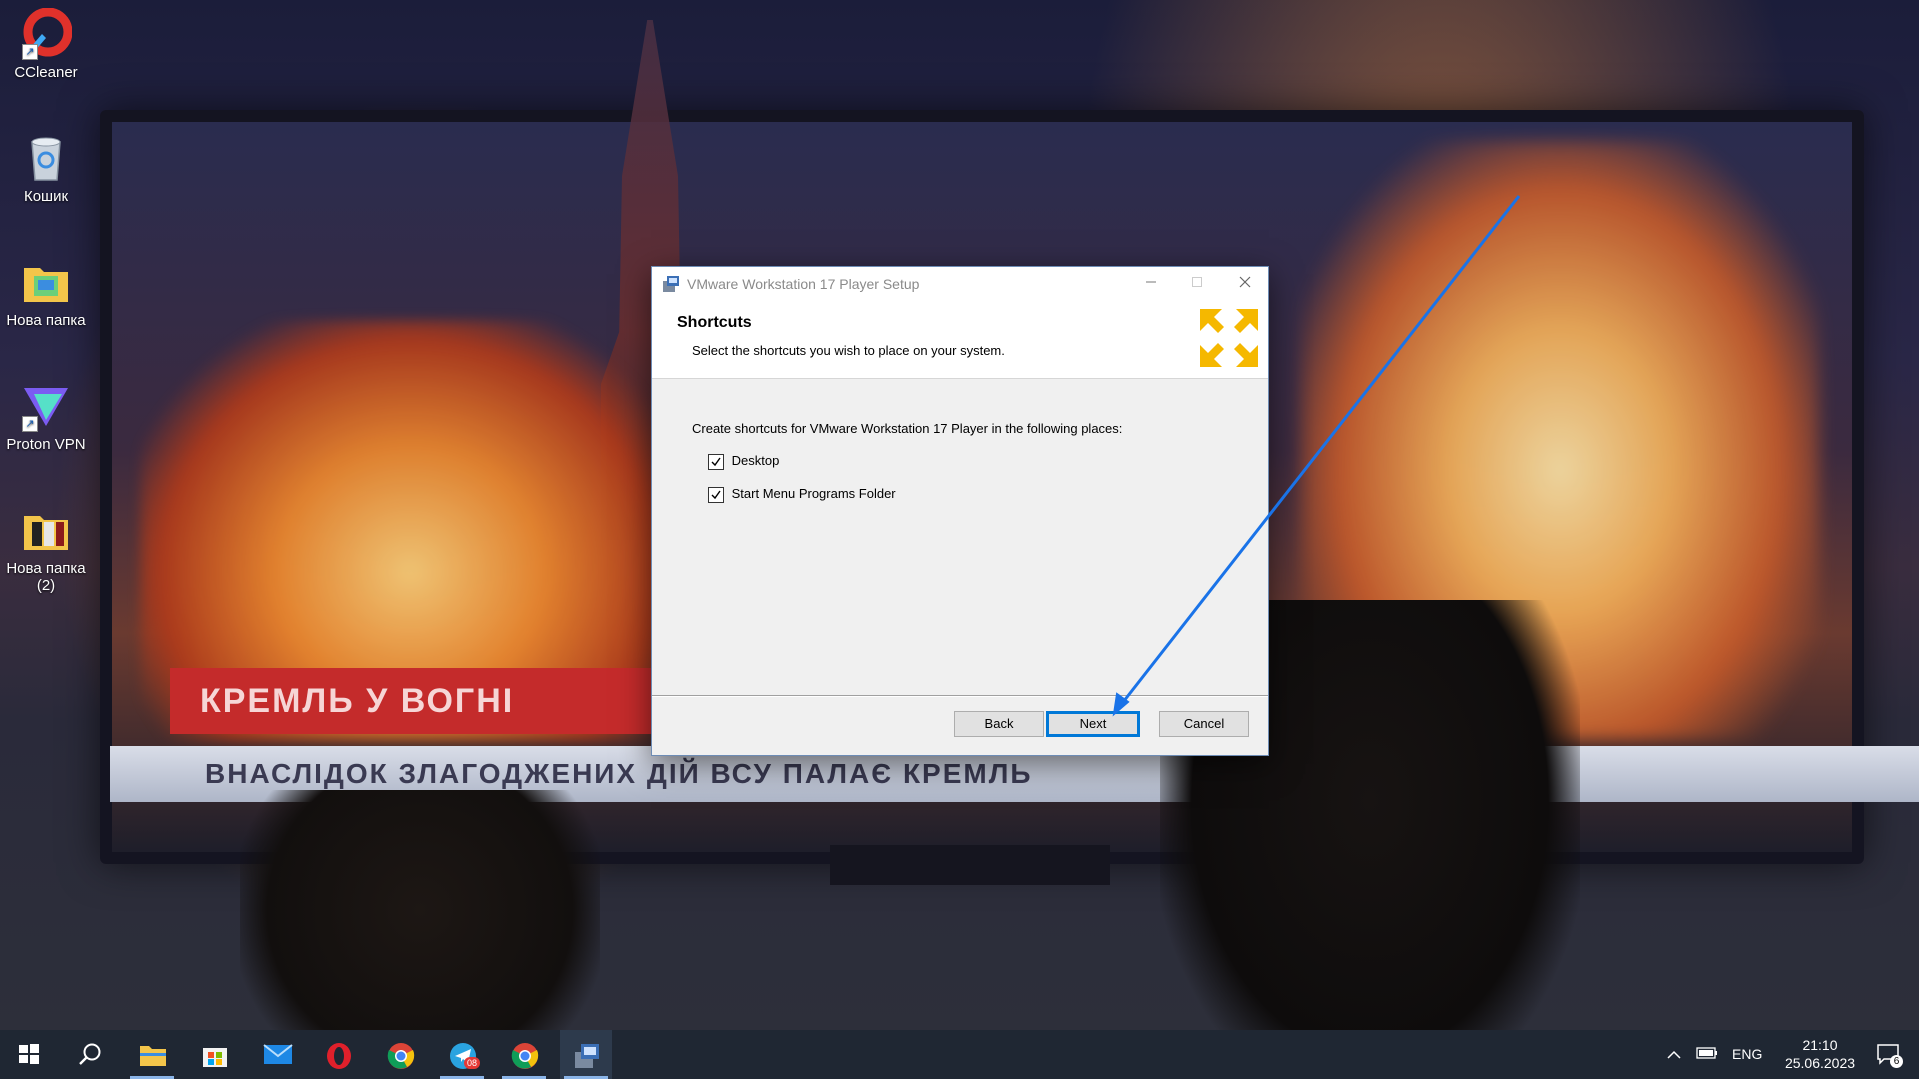 Image resolution: width=1919 pixels, height=1085 pixels. What do you see at coordinates (46, 444) in the screenshot?
I see `desktop-icon-label: Proton VPN` at bounding box center [46, 444].